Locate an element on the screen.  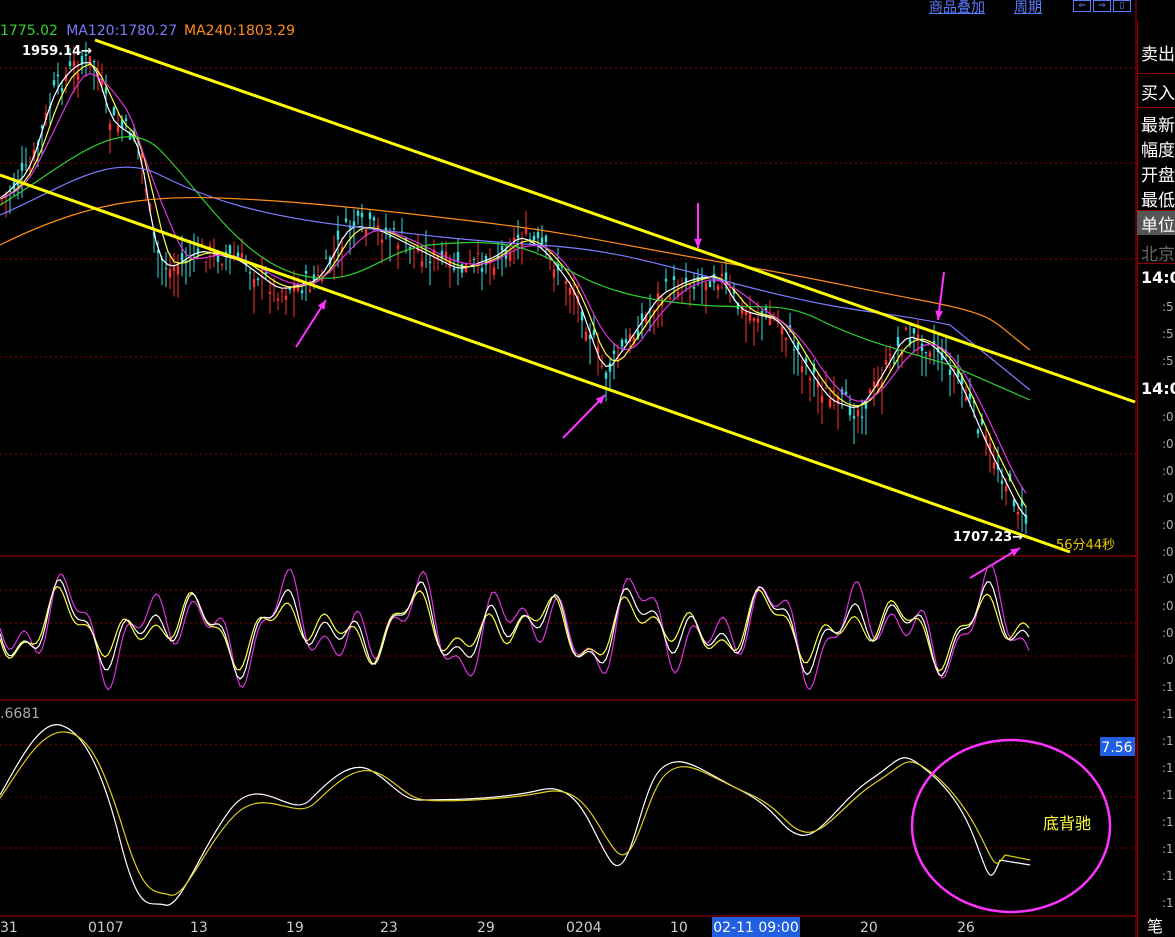
x-axis-label: 0107 is located at coordinates (106, 928).